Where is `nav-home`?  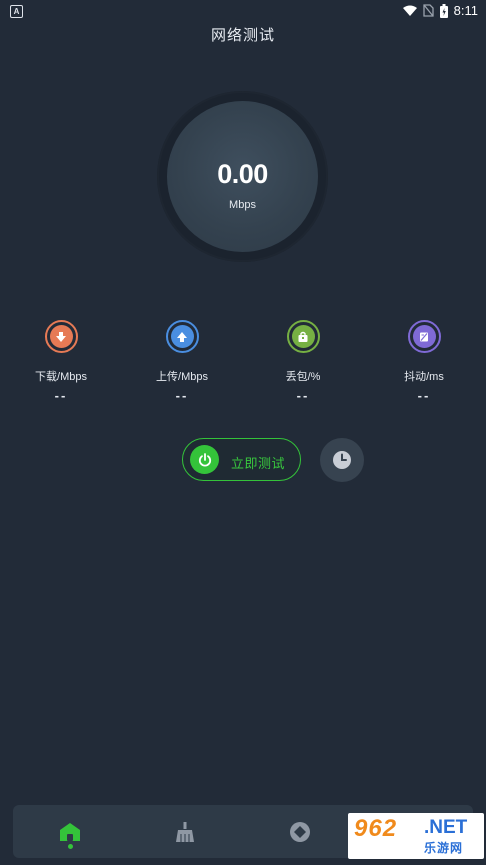
nav-home is located at coordinates (70, 832).